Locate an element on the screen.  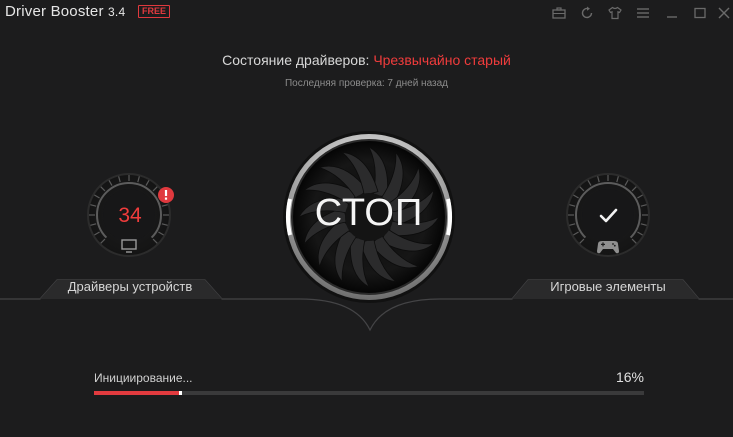
progress-bar-tip is located at coordinates (180, 393).